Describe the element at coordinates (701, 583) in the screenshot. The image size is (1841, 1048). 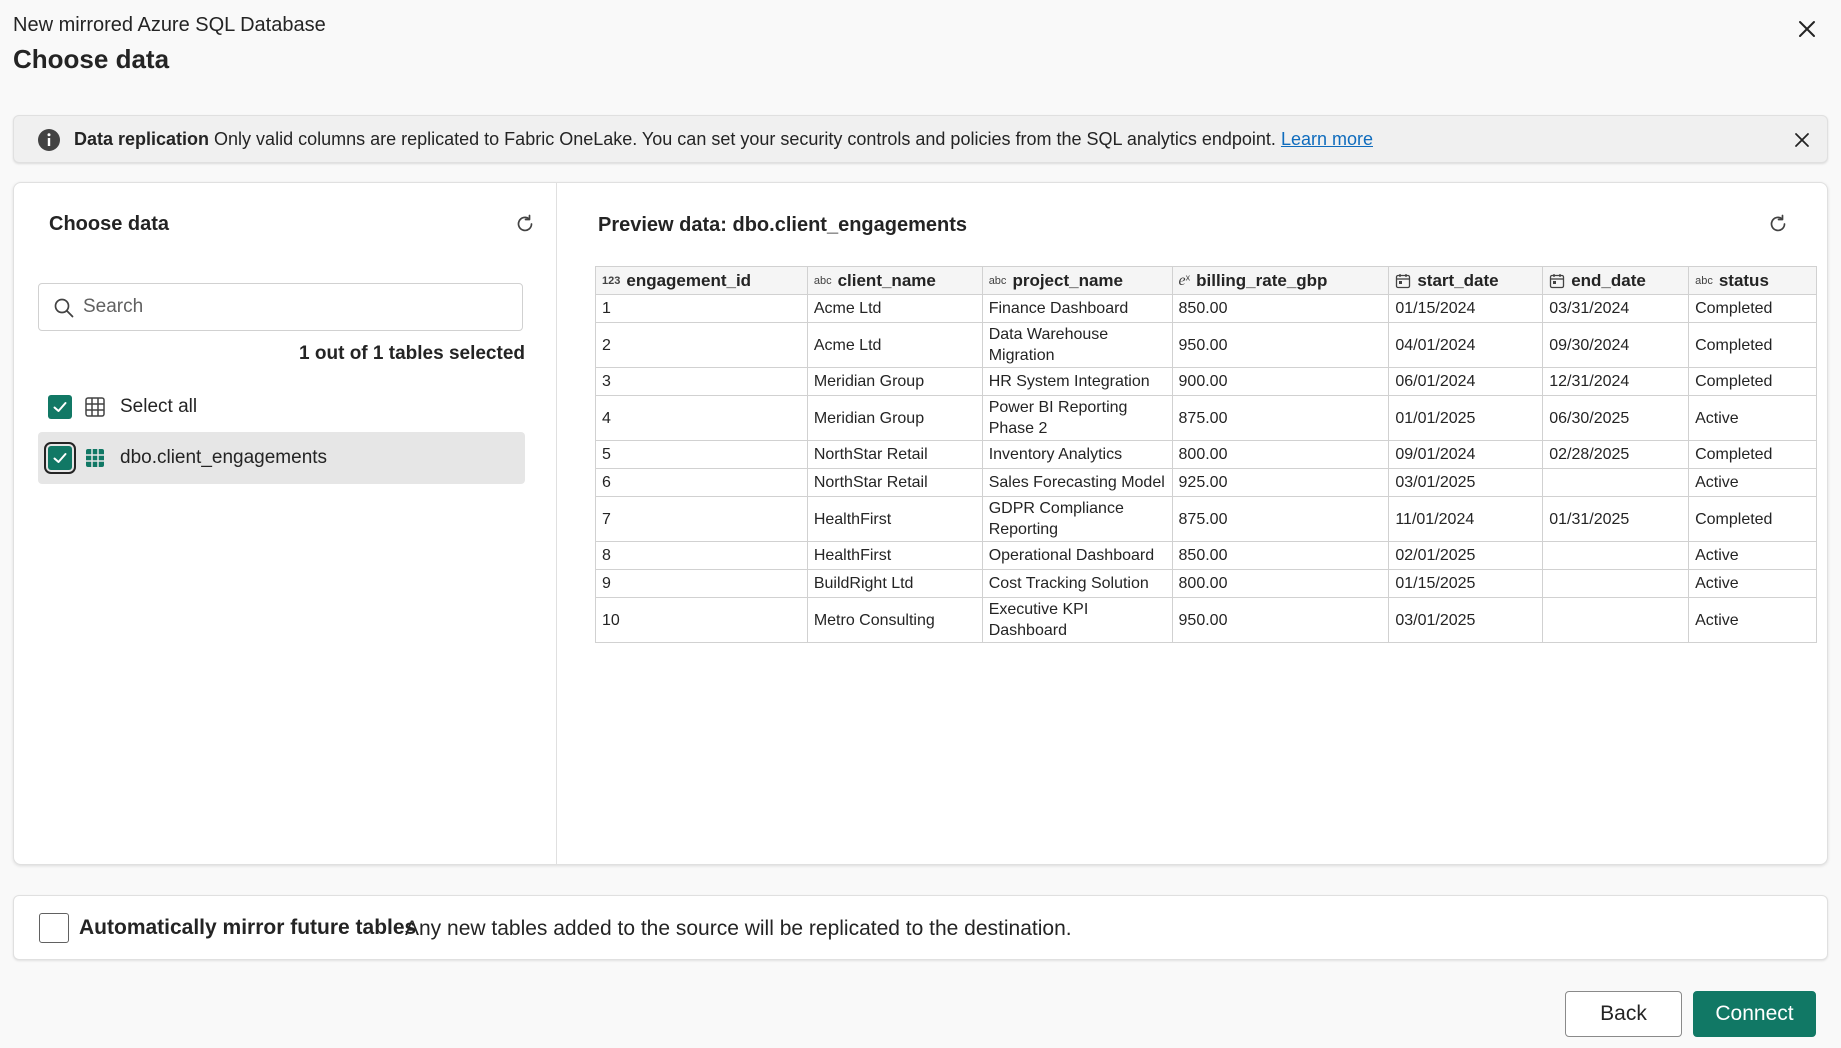
I see `table-cell: 9` at that location.